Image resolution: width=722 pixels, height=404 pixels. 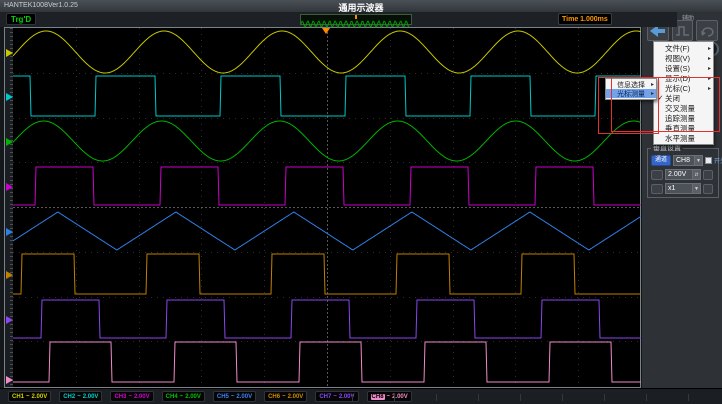 I want to click on trigger-position-marker-icon, so click(x=326, y=31).